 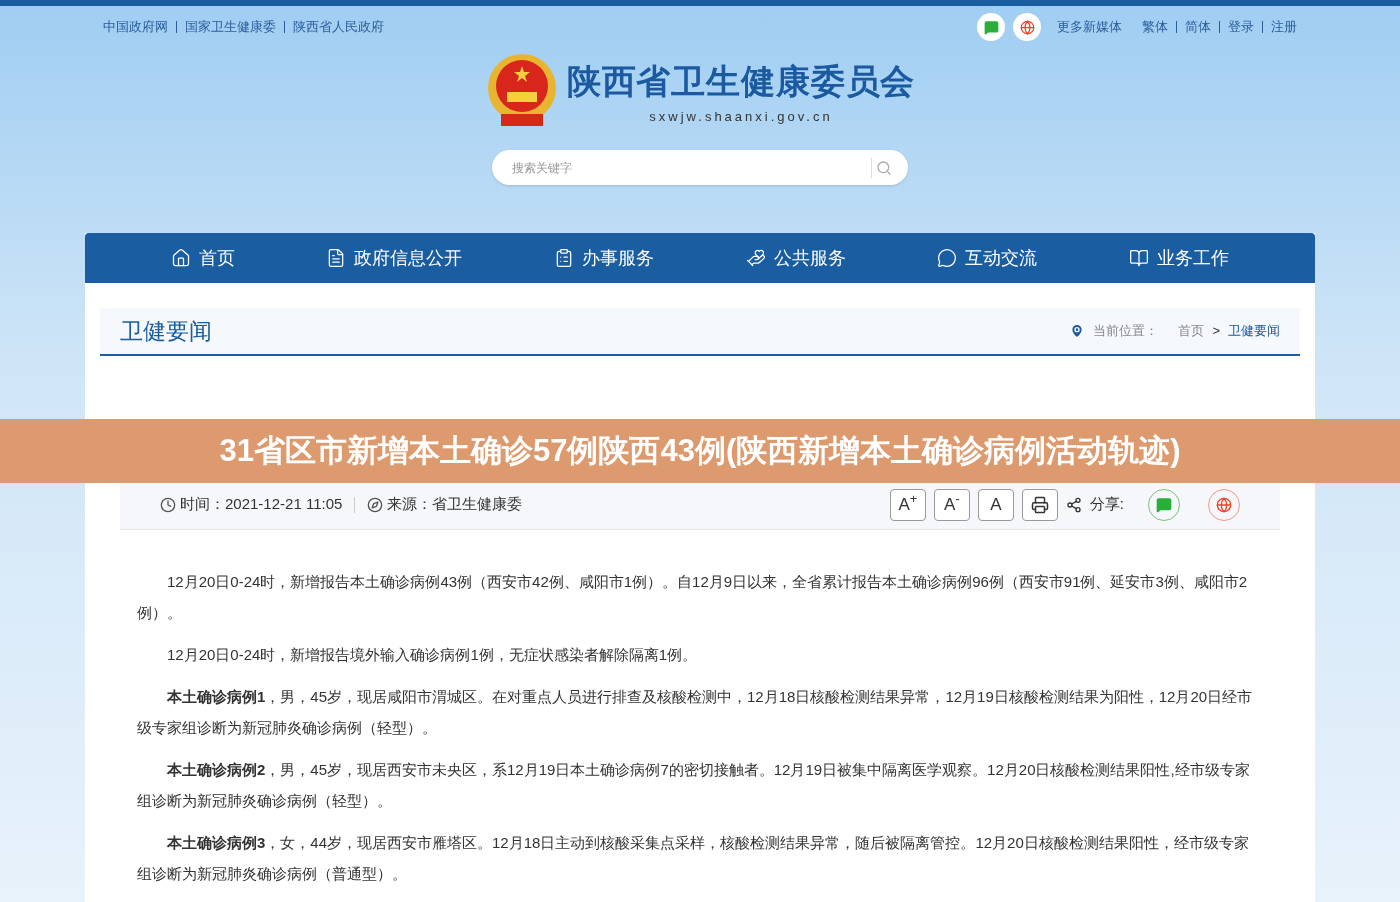 What do you see at coordinates (202, 258) in the screenshot?
I see `nav-item: 首页` at bounding box center [202, 258].